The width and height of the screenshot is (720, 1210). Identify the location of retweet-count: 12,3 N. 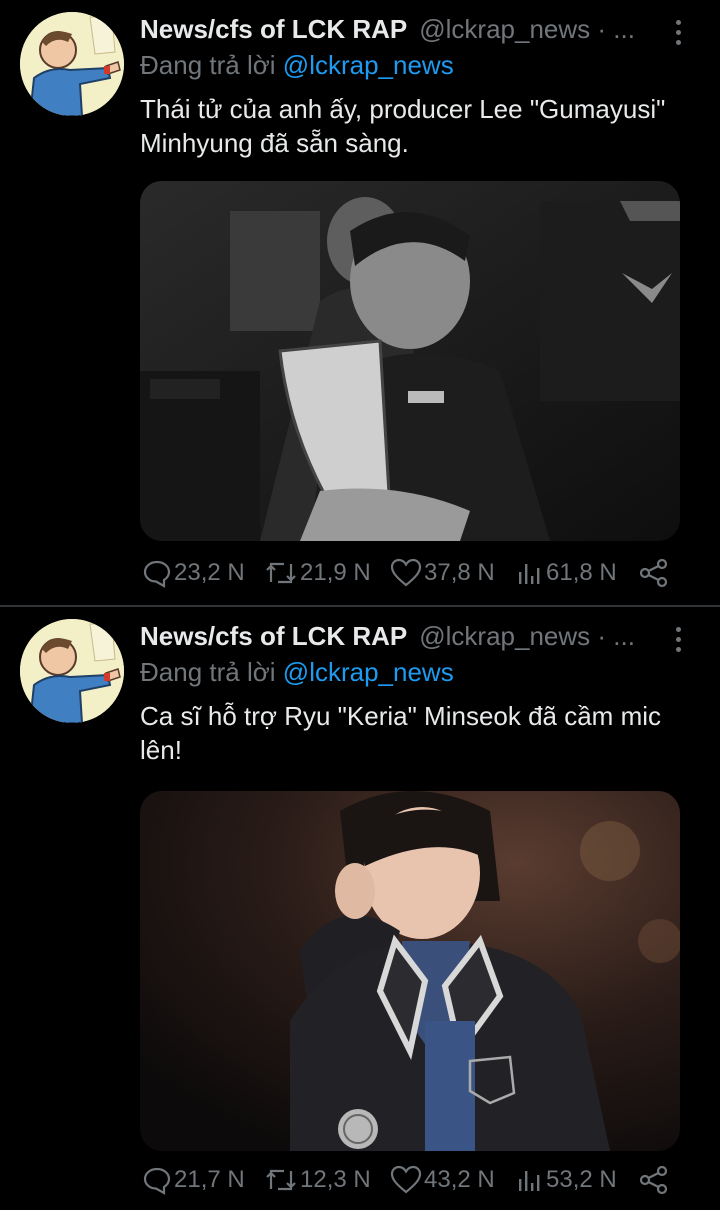
(335, 1179).